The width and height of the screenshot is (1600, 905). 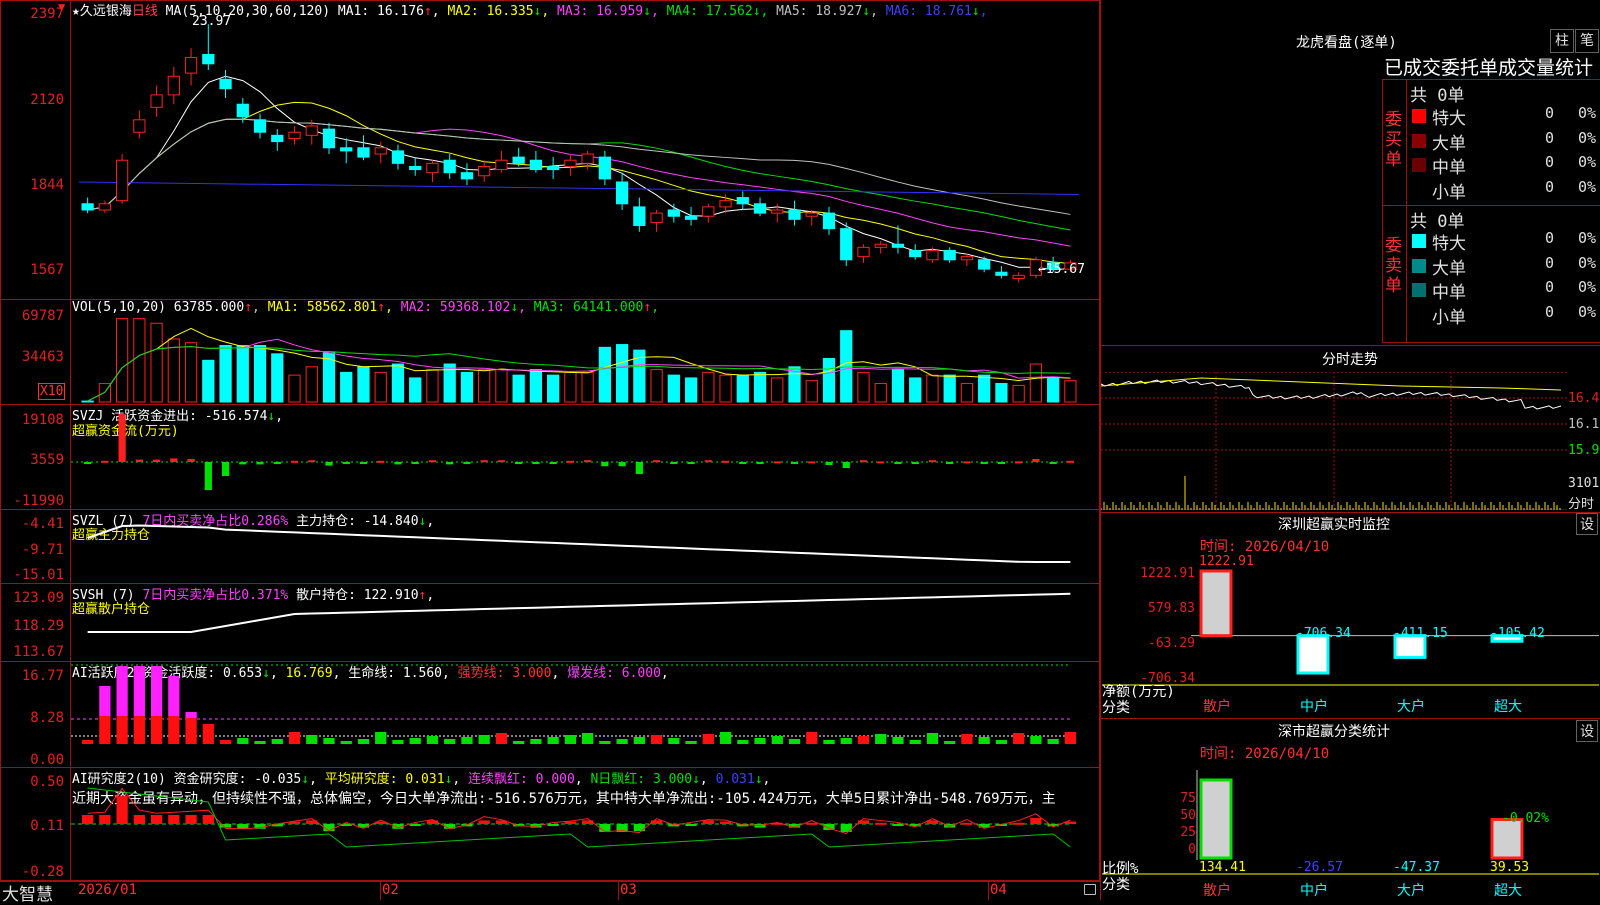 What do you see at coordinates (38, 598) in the screenshot?
I see `svsh-y-tick: 123.09` at bounding box center [38, 598].